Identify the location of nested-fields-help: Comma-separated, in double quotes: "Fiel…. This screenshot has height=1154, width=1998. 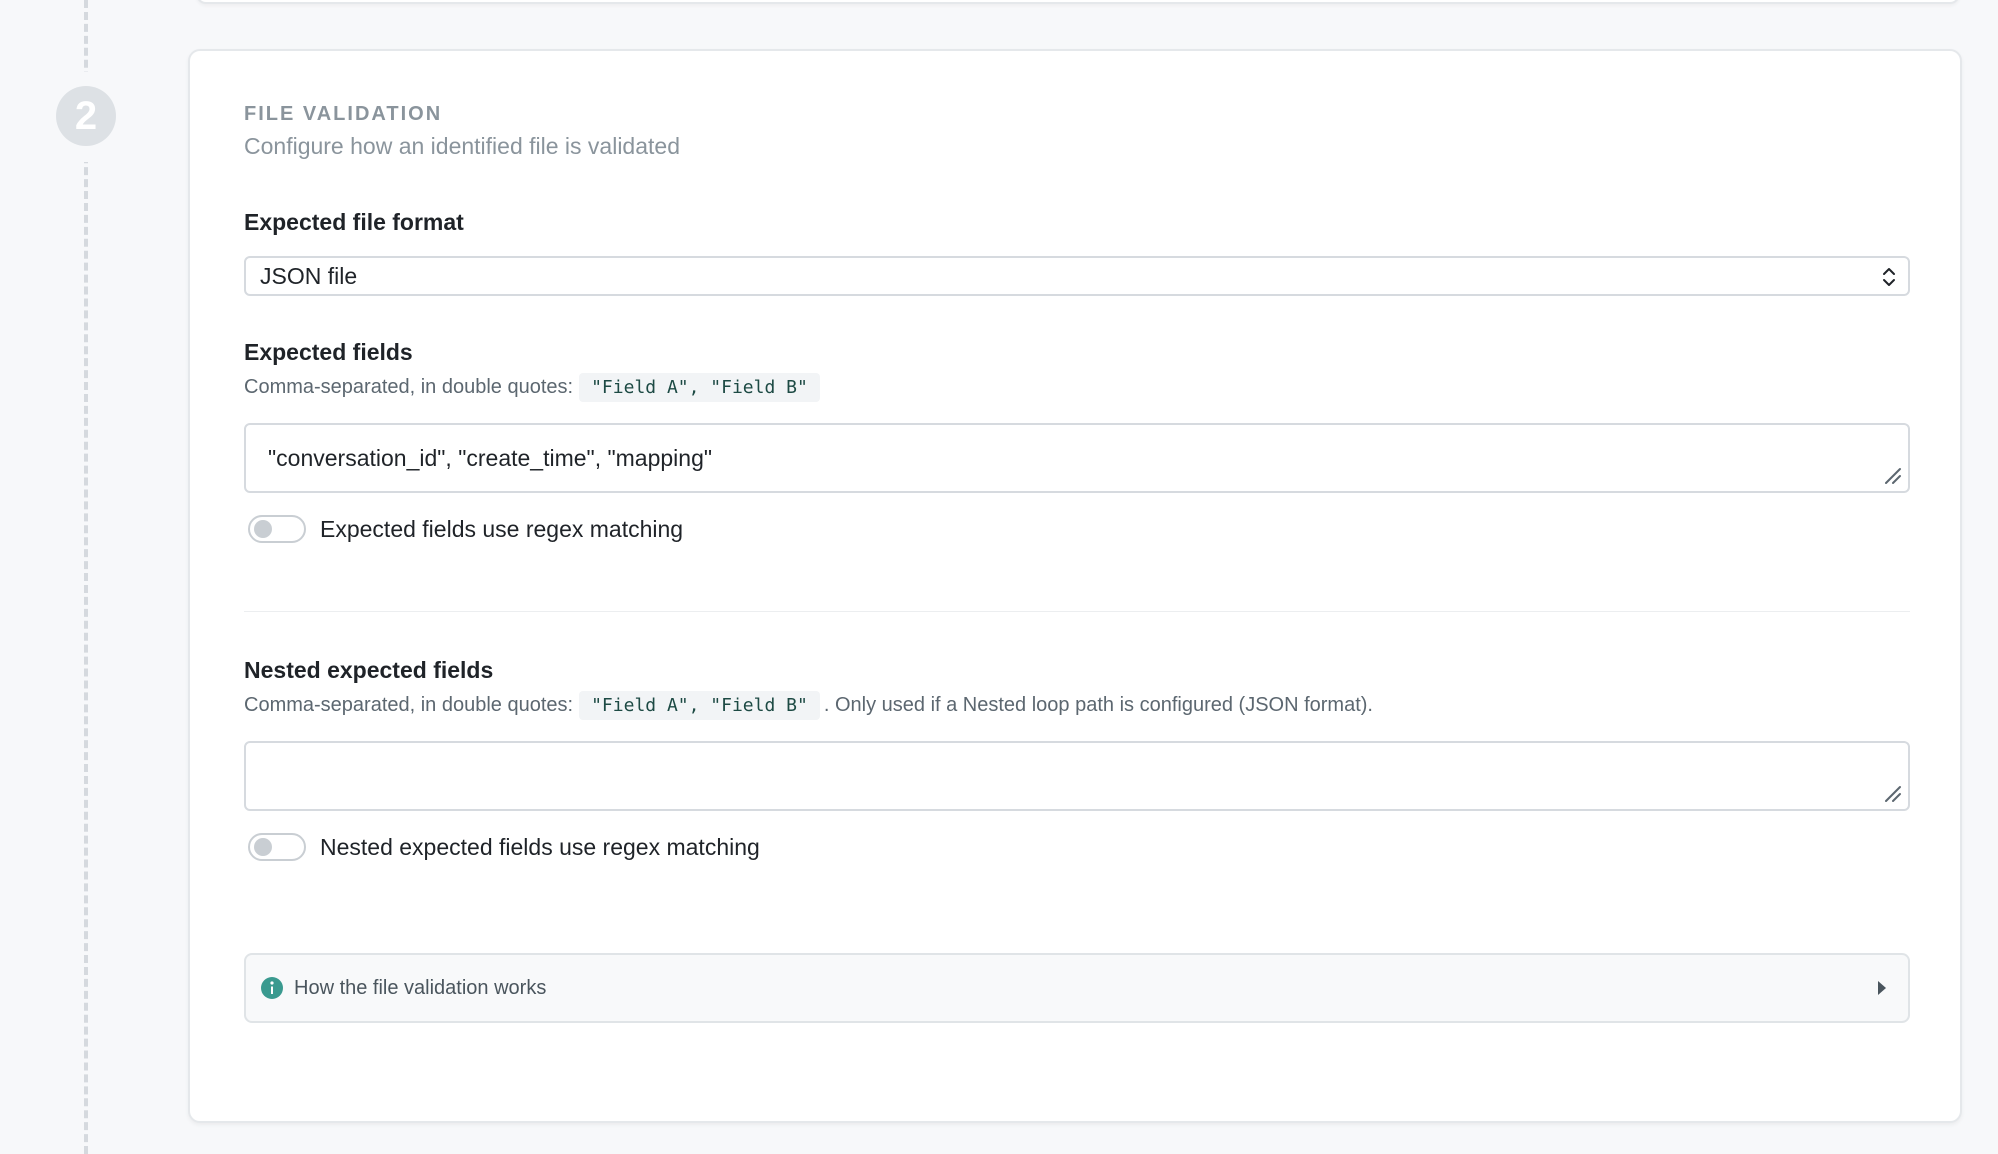
(808, 705).